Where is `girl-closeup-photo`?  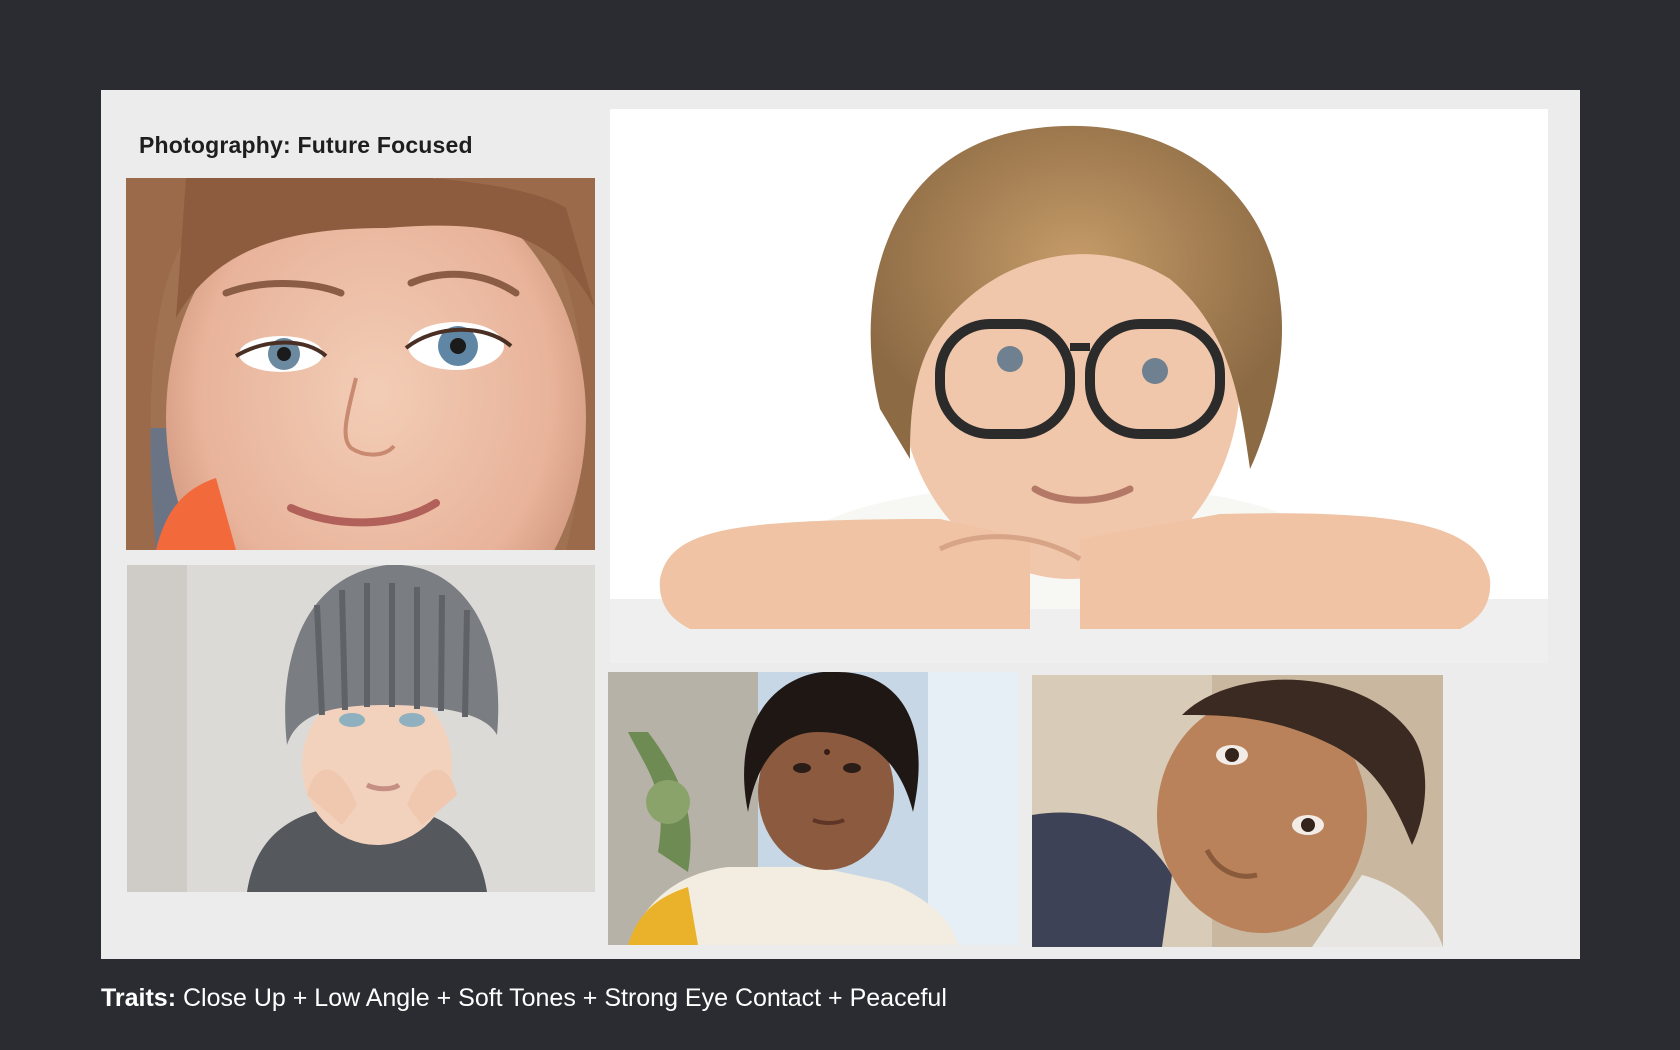
girl-closeup-photo is located at coordinates (360, 364).